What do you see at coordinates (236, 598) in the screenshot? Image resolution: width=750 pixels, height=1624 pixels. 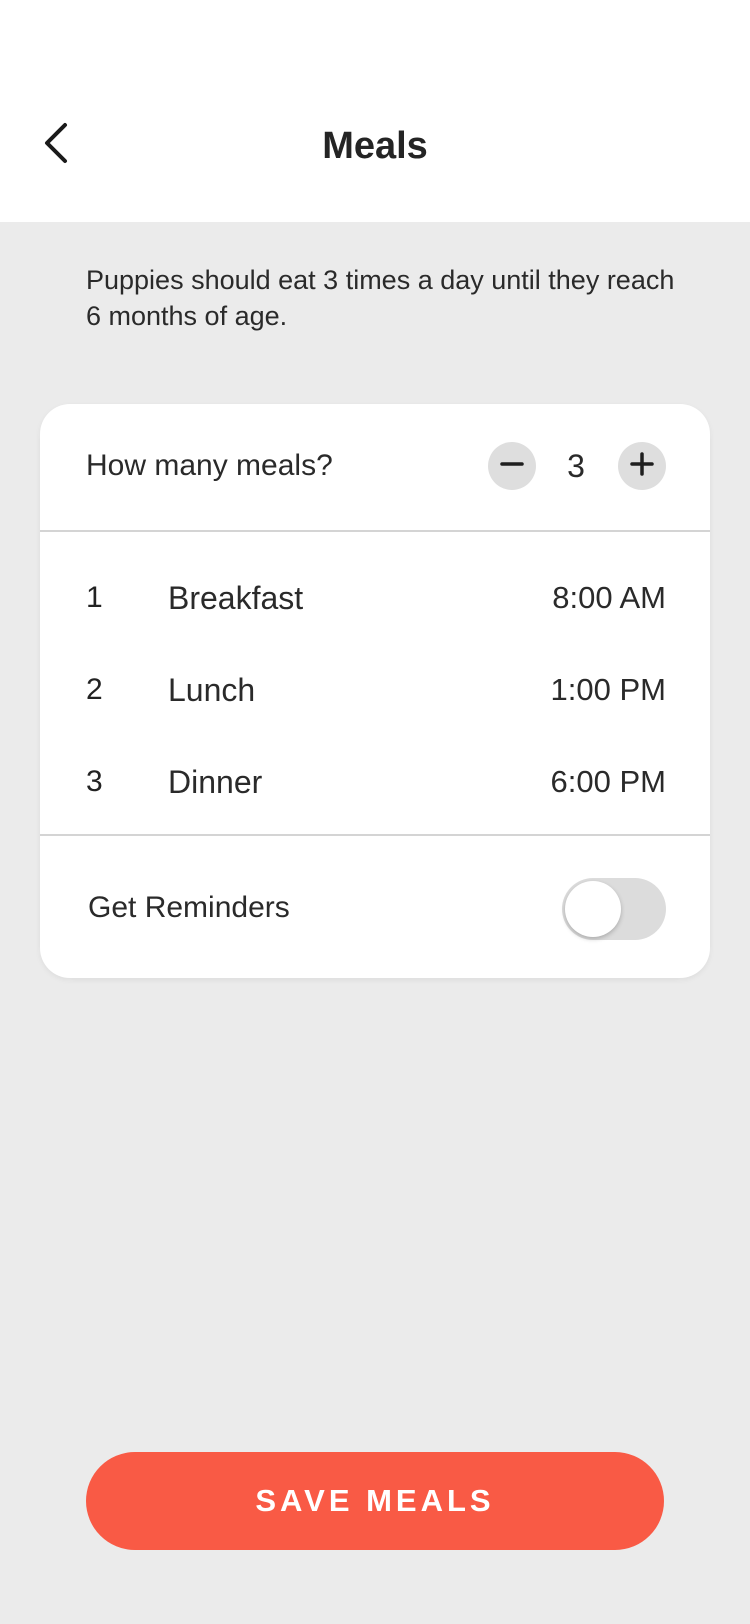 I see `meal-name: Breakfast` at bounding box center [236, 598].